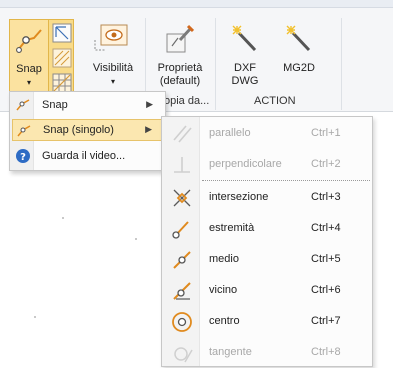 This screenshot has height=368, width=393. Describe the element at coordinates (180, 230) in the screenshot. I see `endpoint-icon` at that location.